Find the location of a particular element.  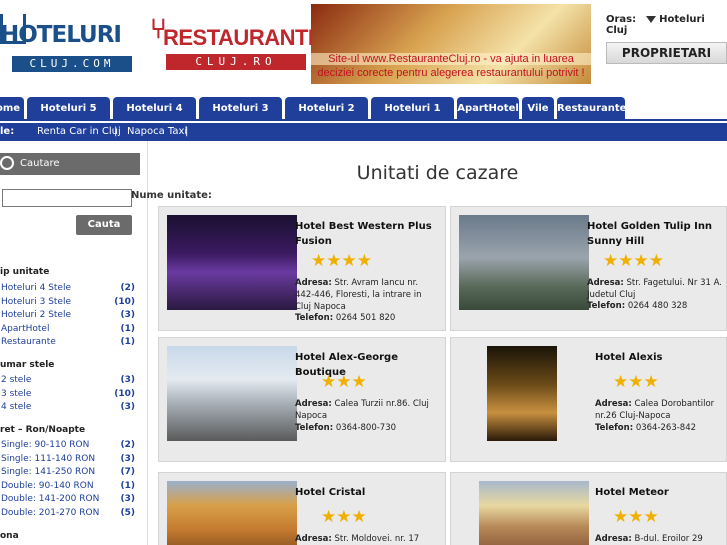

hotel-name: Hotel Alex-George Boutique is located at coordinates (370, 365).